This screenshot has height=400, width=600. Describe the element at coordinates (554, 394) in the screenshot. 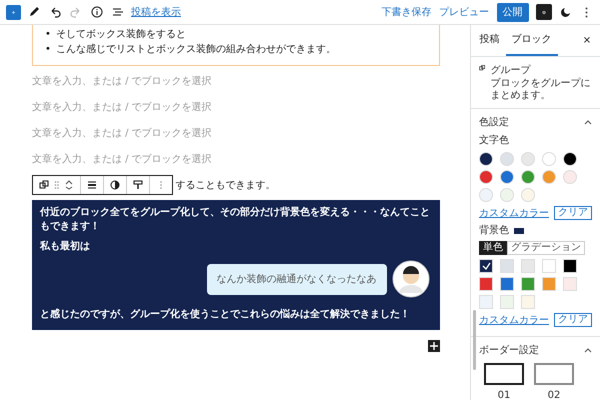

I see `option-label: 02` at that location.